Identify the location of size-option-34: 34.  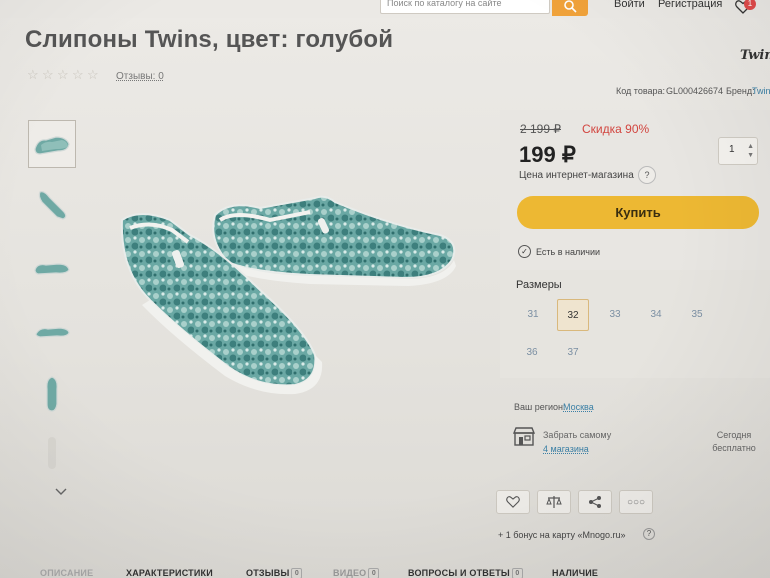
(656, 315).